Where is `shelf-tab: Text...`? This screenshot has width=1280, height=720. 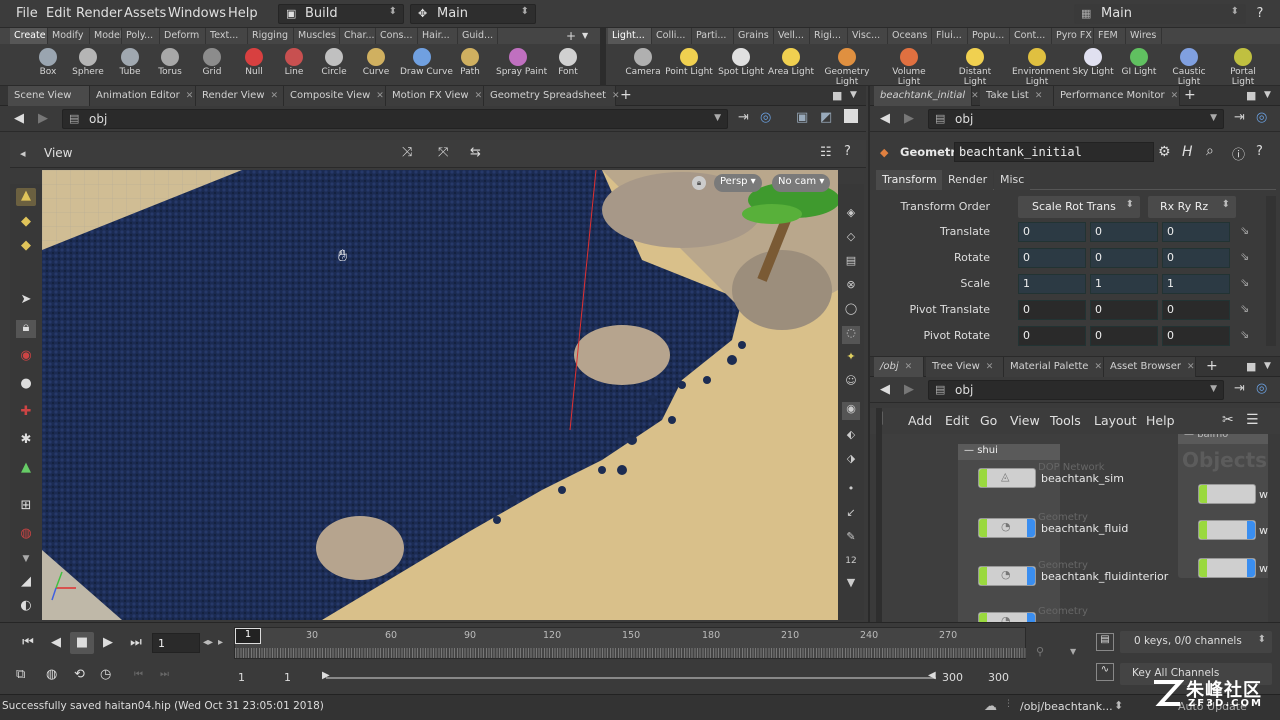
shelf-tab: Text... is located at coordinates (227, 36).